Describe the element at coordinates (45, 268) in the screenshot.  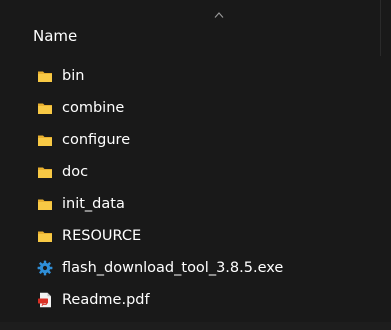
I see `gear-app-icon` at that location.